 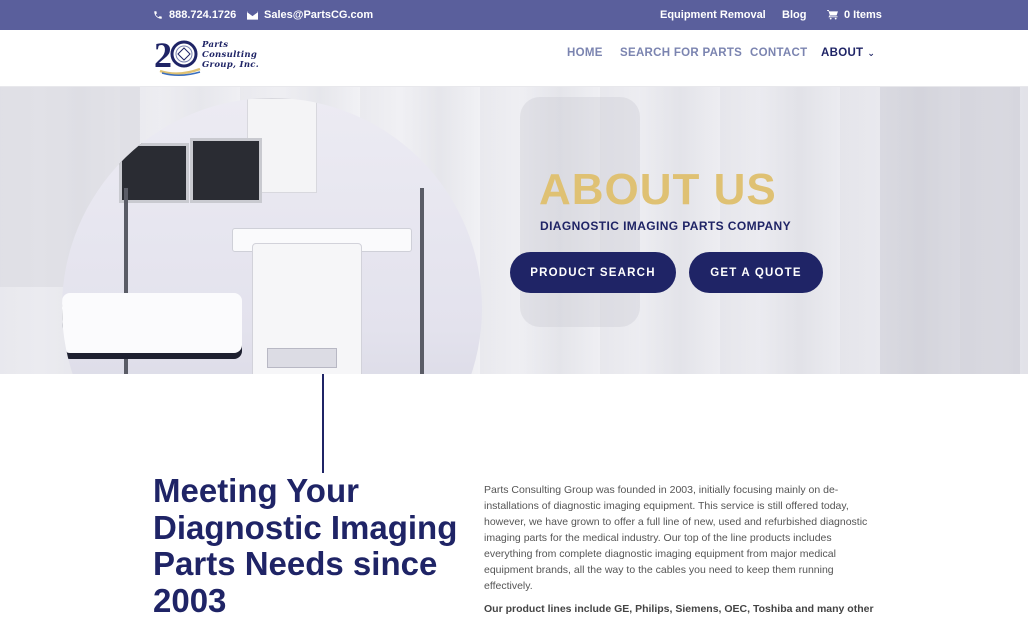 What do you see at coordinates (302, 358) in the screenshot?
I see `cart-drawer` at bounding box center [302, 358].